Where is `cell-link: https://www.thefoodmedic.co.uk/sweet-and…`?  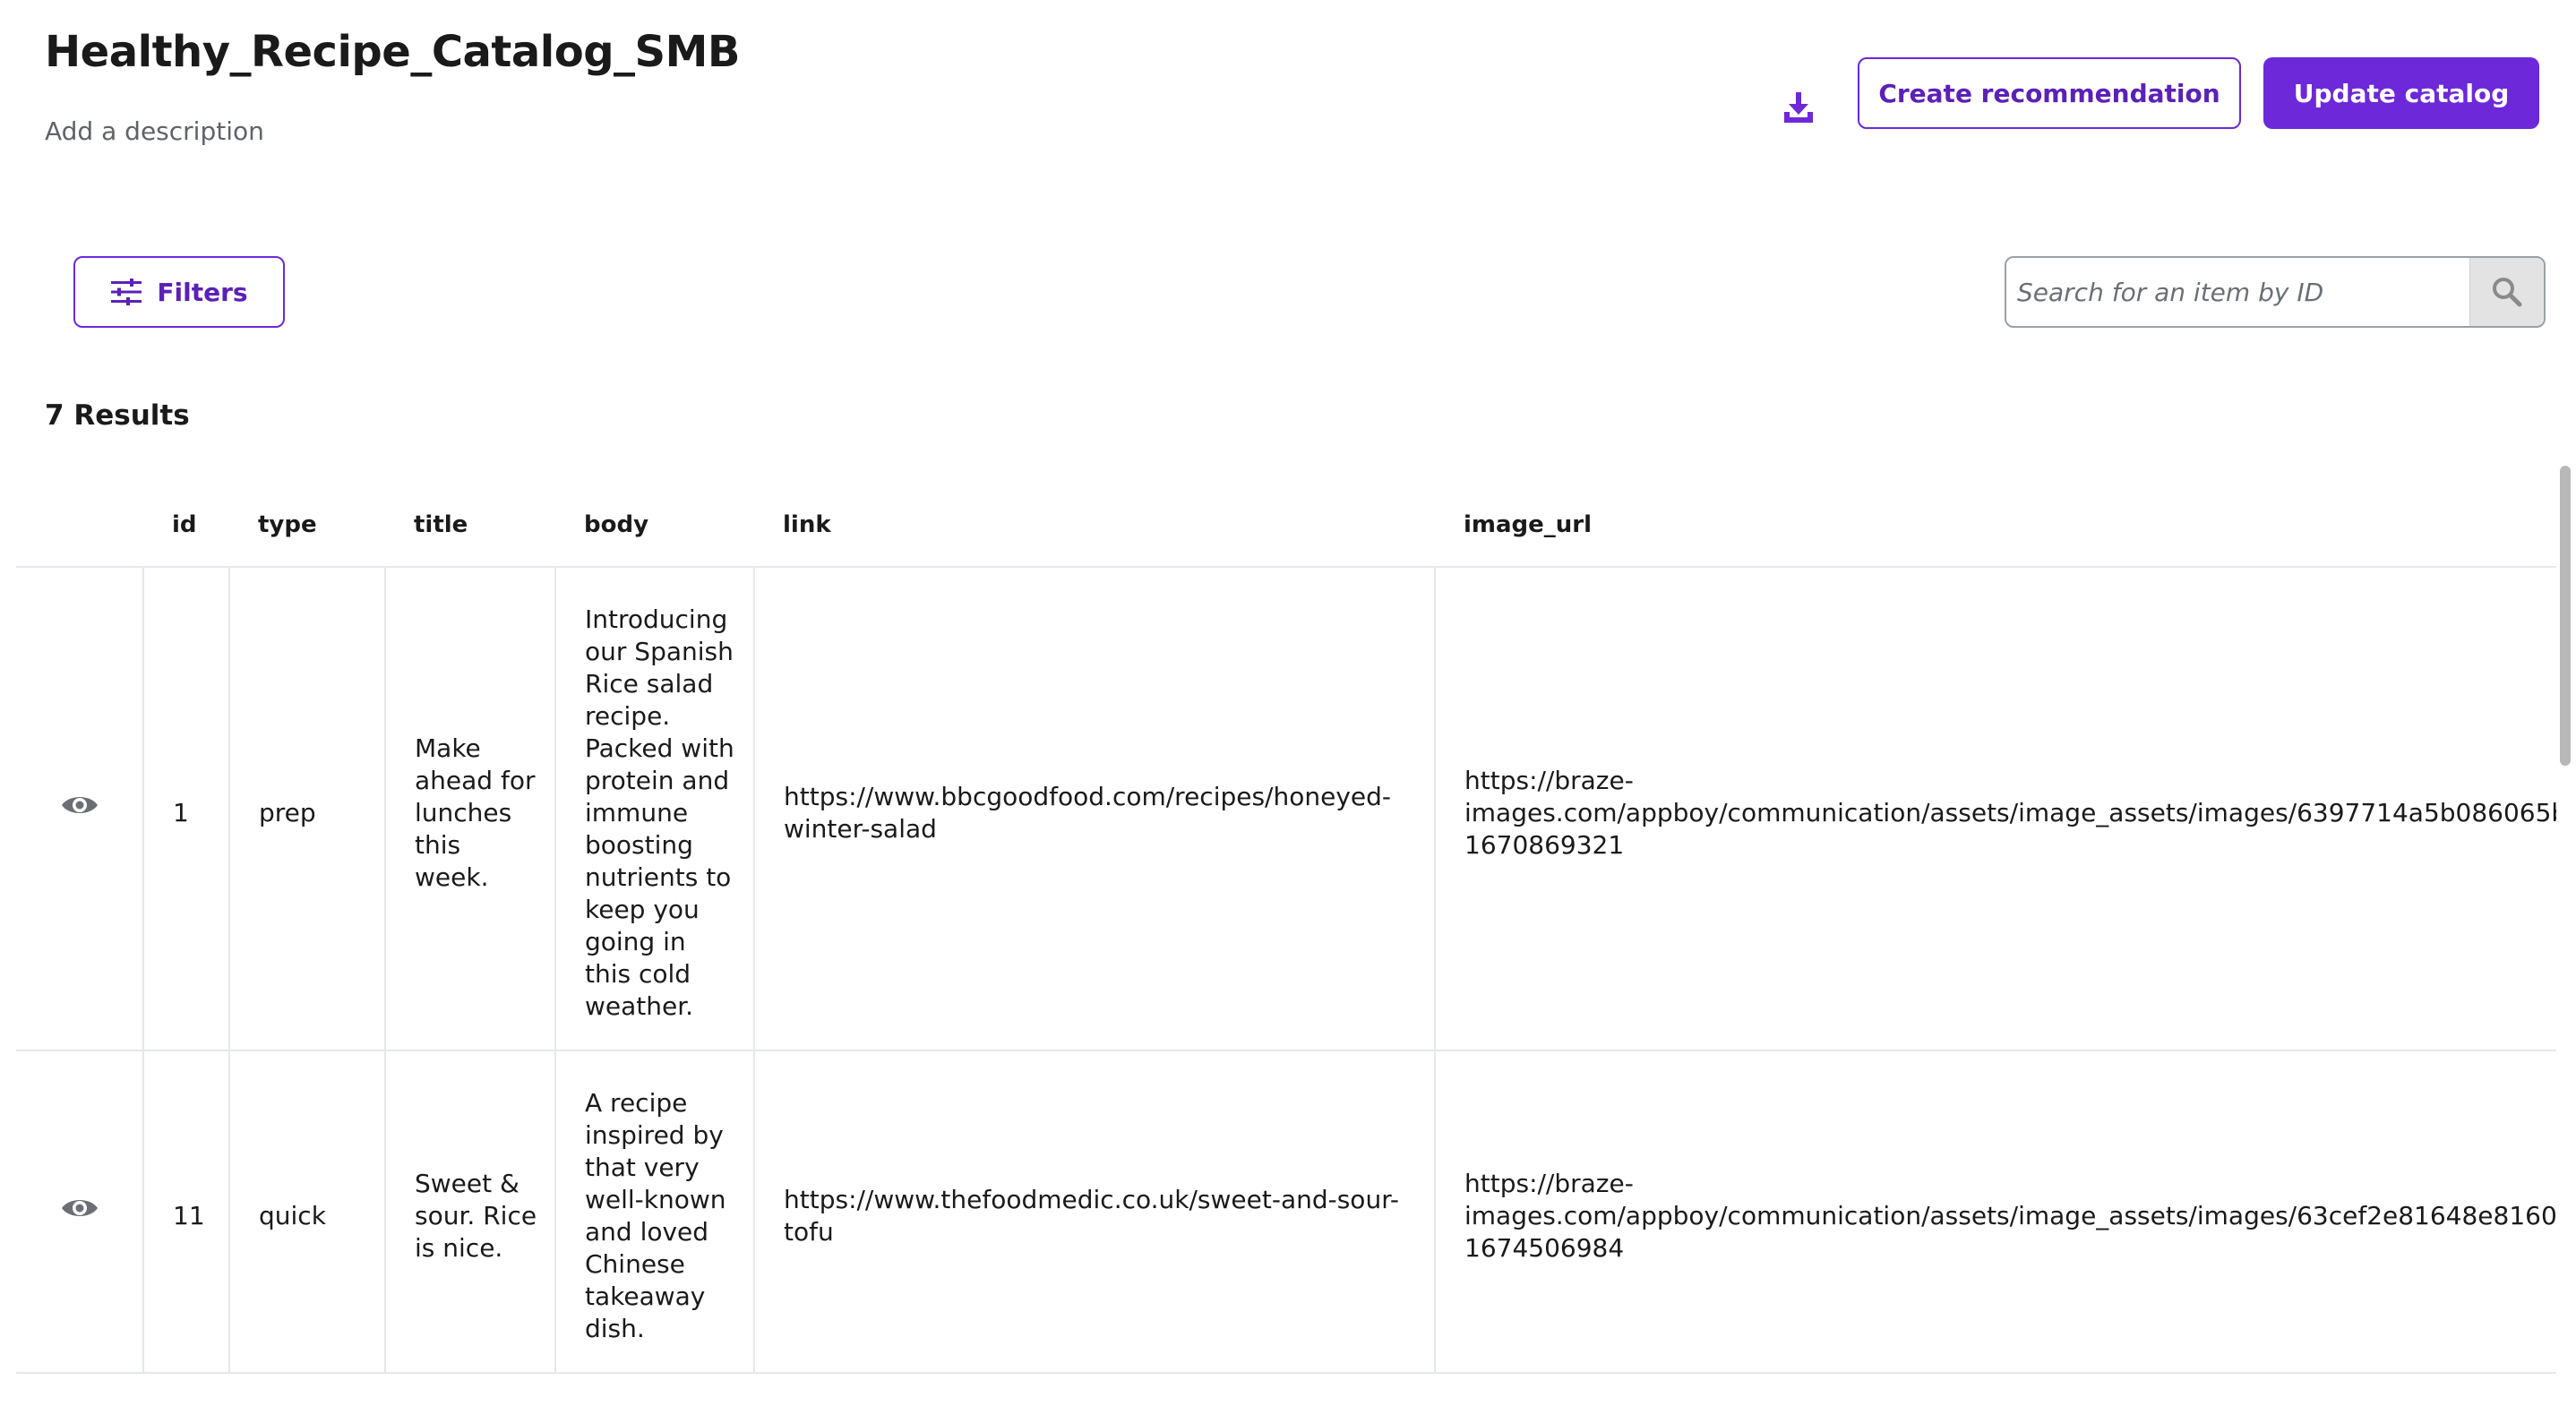 cell-link: https://www.thefoodmedic.co.uk/sweet-and… is located at coordinates (1095, 1212).